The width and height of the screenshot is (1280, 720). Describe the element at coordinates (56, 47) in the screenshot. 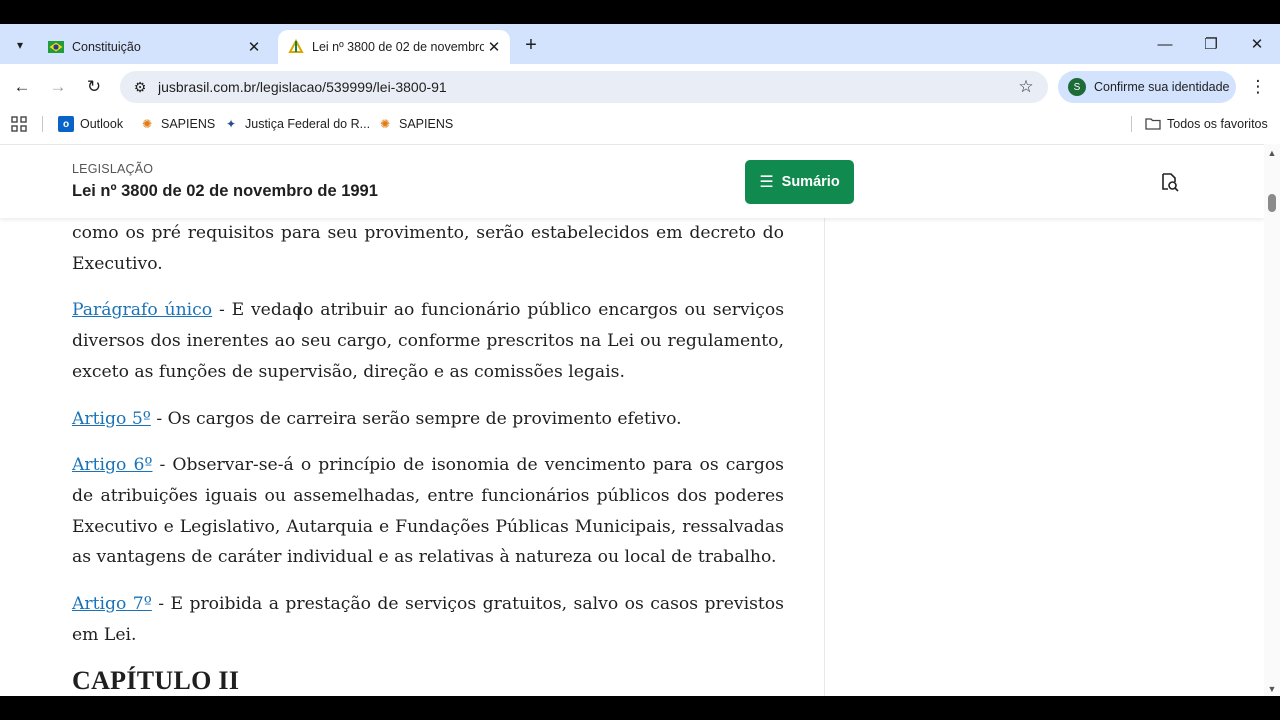

I see `brazil-flag-icon` at that location.